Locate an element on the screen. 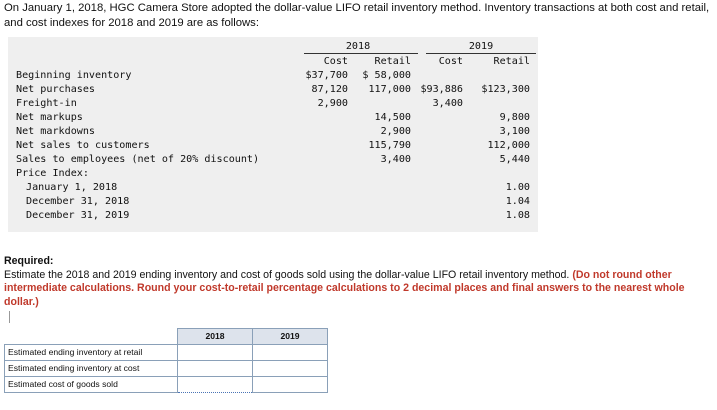 This screenshot has height=410, width=717. required-heading: Required: is located at coordinates (29, 261).